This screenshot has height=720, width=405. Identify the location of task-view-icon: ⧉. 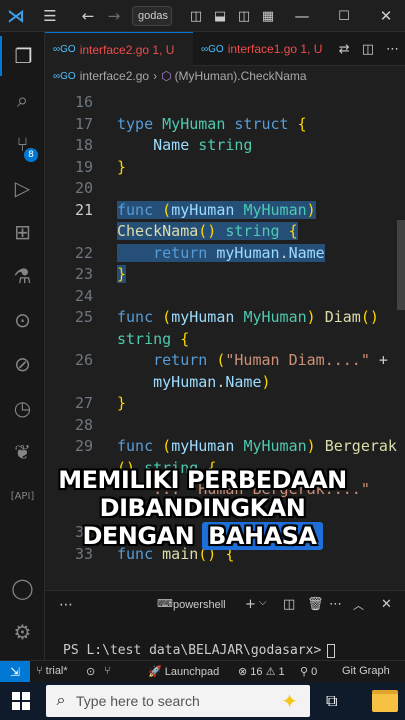
(331, 701).